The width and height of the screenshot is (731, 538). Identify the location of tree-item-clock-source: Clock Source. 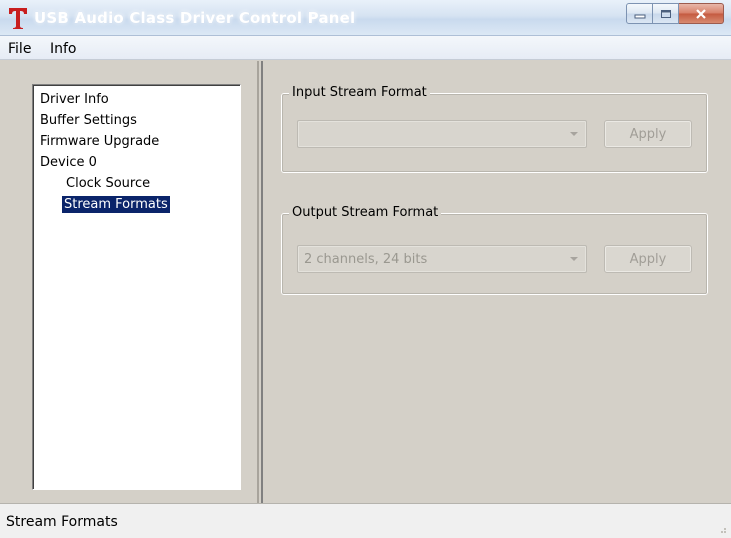
(108, 183).